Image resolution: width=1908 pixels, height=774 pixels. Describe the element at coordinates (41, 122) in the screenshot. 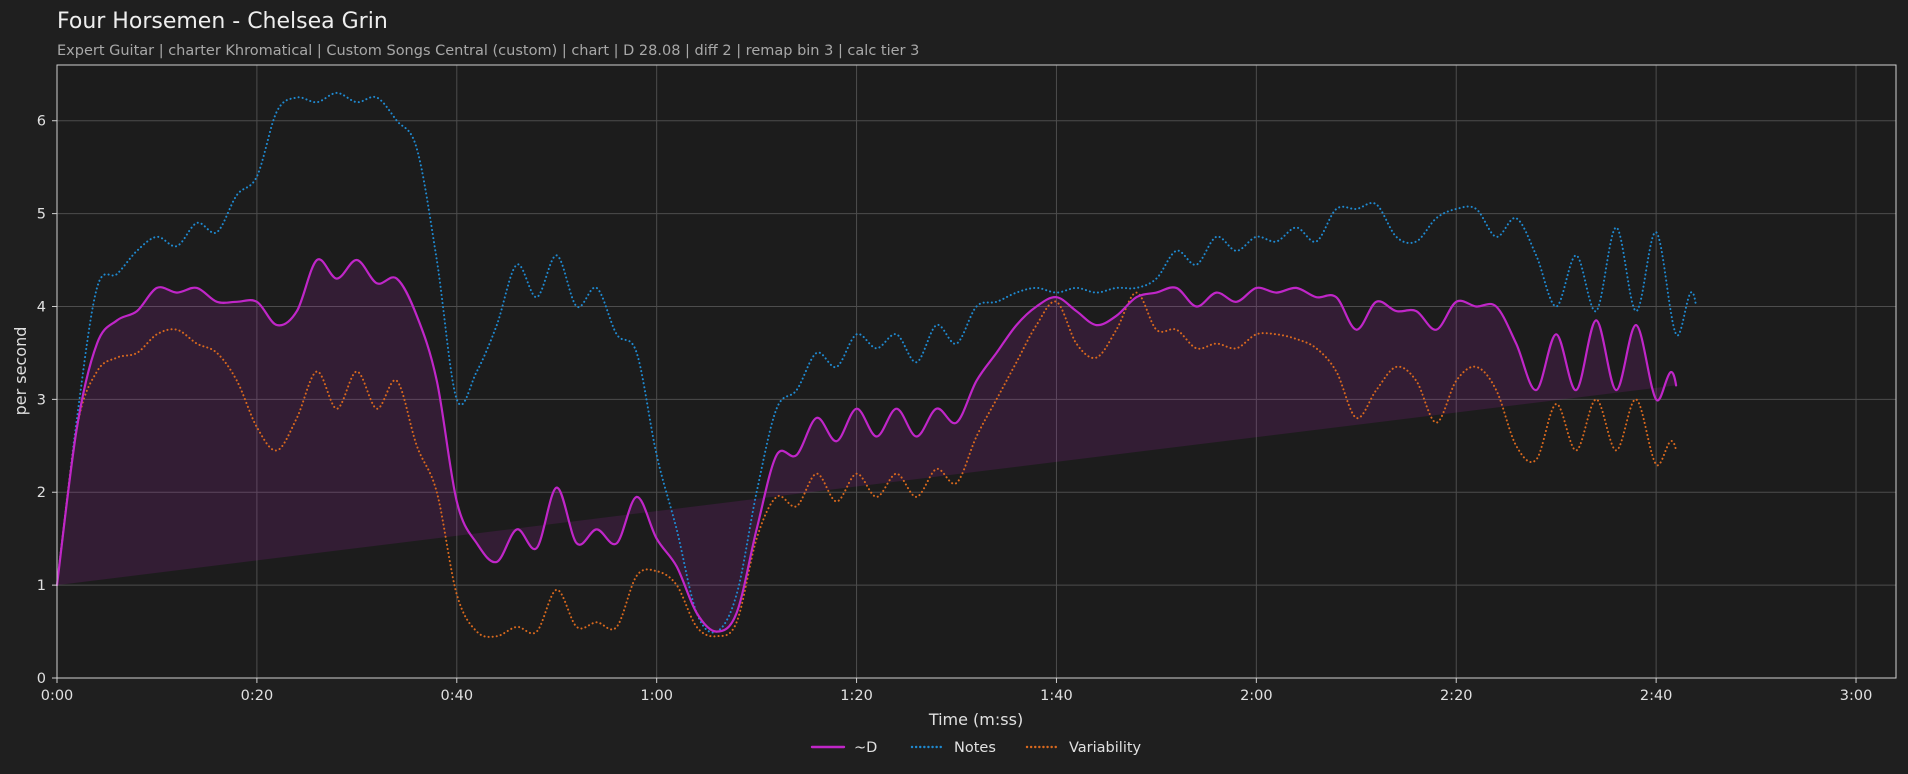

I see `y-tick-label: 6` at that location.